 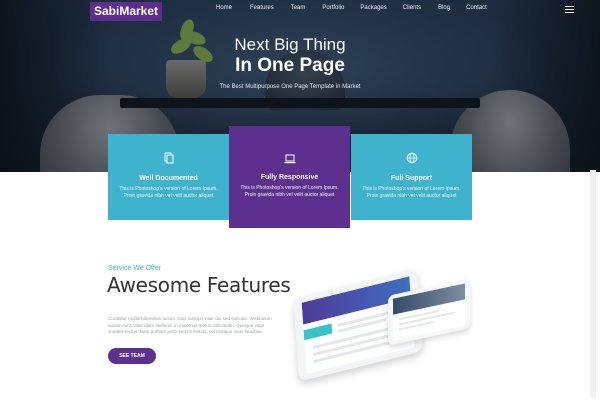 What do you see at coordinates (300, 103) in the screenshot?
I see `table-image` at bounding box center [300, 103].